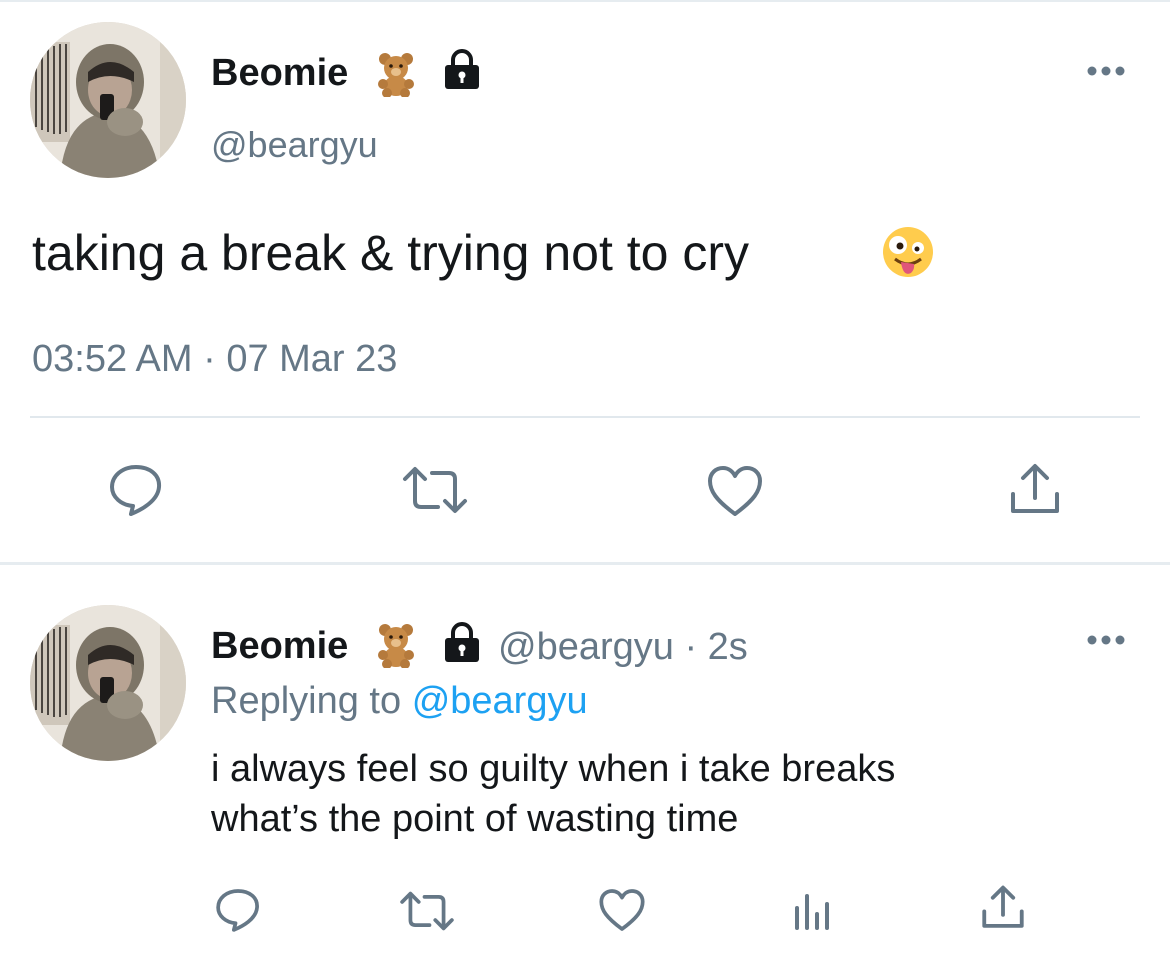  I want to click on divider, so click(585, 417).